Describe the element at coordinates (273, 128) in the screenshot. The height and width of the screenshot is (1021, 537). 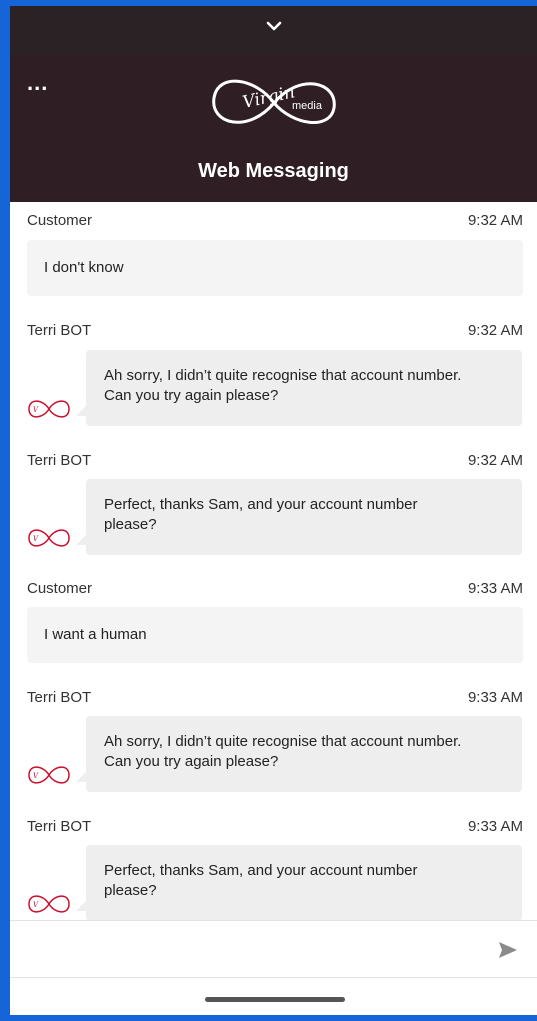
I see `chat-header: ... Virgin media Web Messaging` at that location.